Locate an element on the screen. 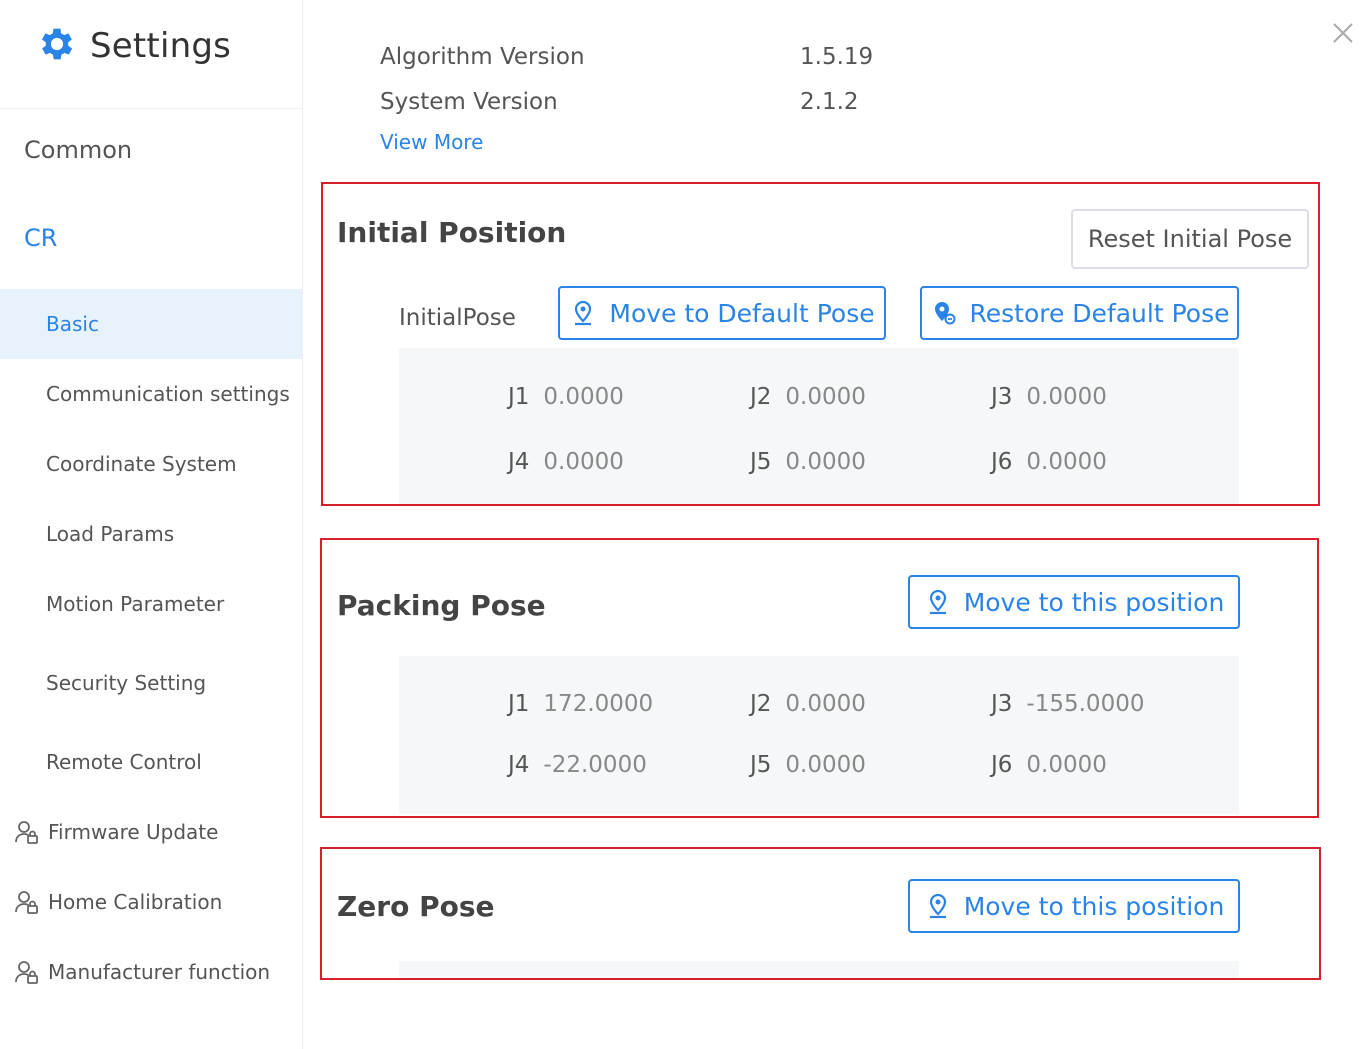 This screenshot has width=1365, height=1049. system-version-label: System Version is located at coordinates (469, 102).